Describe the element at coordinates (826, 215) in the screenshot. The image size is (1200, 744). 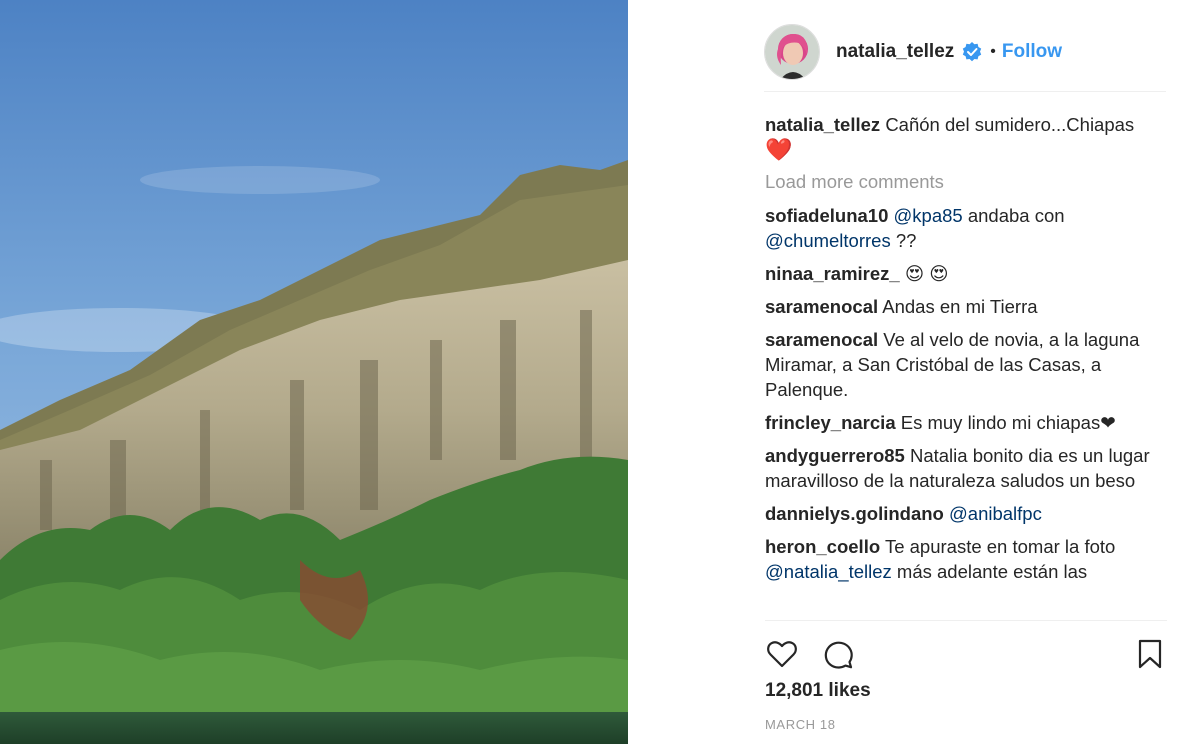
I see `comment-username: sofiadeluna10` at that location.